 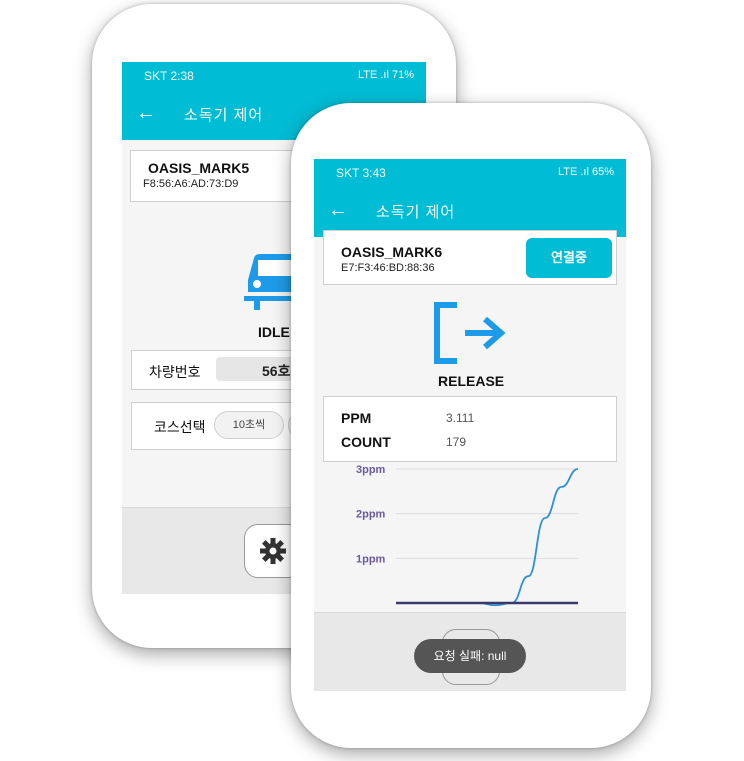 What do you see at coordinates (276, 371) in the screenshot?
I see `vehicle-number-value: 56호` at bounding box center [276, 371].